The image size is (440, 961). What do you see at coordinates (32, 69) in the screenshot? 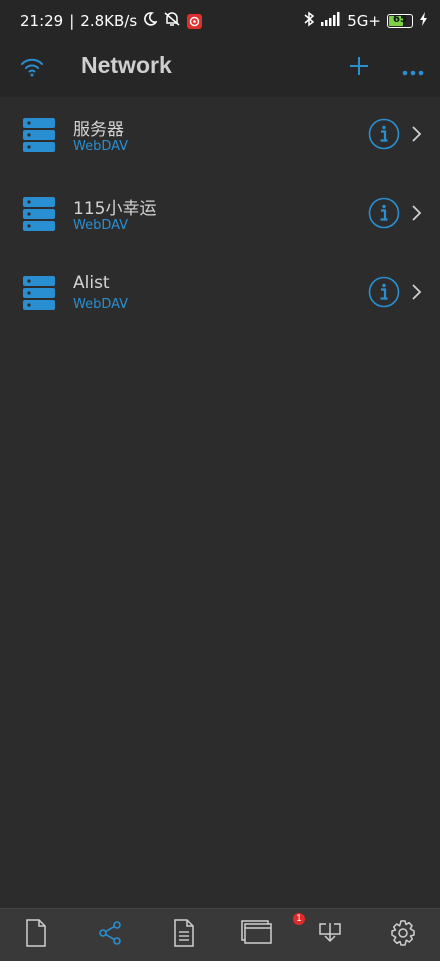
I see `wifi-icon` at bounding box center [32, 69].